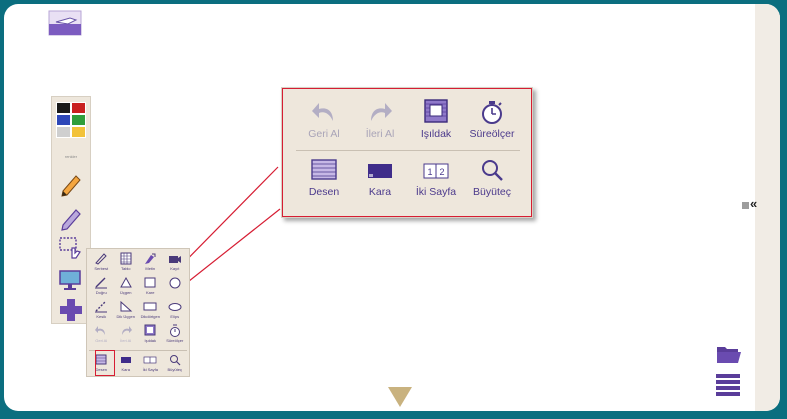 This screenshot has width=787, height=419. What do you see at coordinates (436, 192) in the screenshot?
I see `zoom-label: İki Sayfa` at bounding box center [436, 192].